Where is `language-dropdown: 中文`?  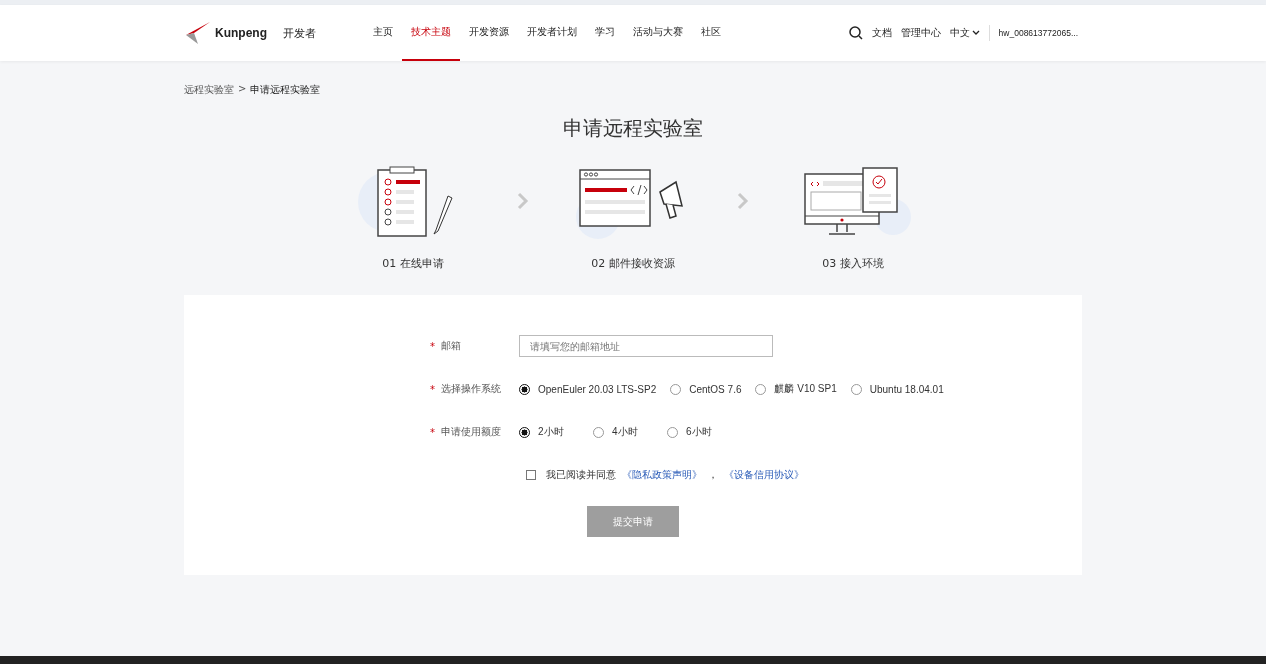
language-dropdown: 中文 is located at coordinates (964, 33).